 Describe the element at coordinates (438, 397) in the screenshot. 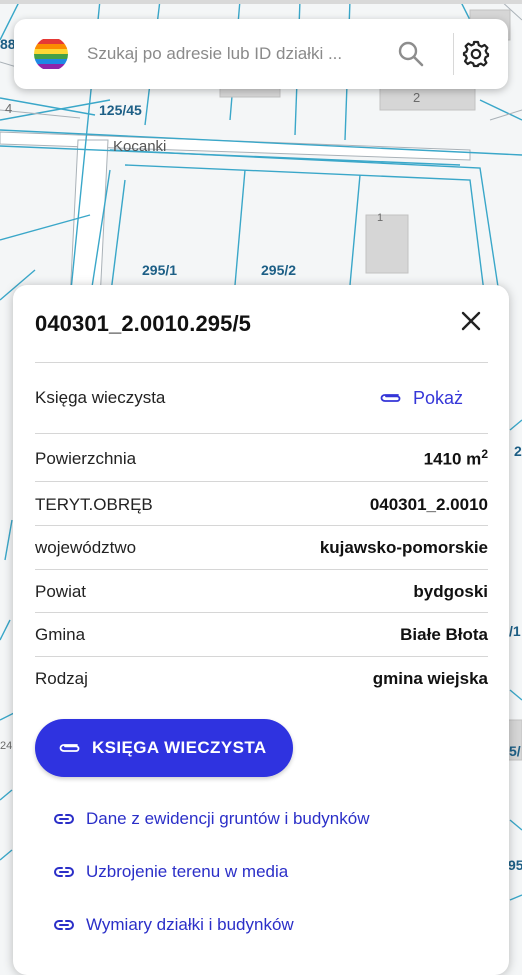

I see `show-link-label: Pokaż` at that location.